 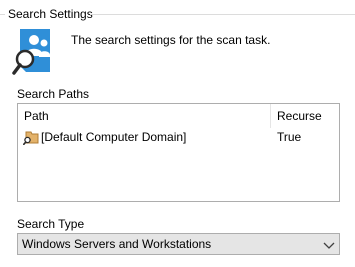 I want to click on search-settings-icon, so click(x=32, y=53).